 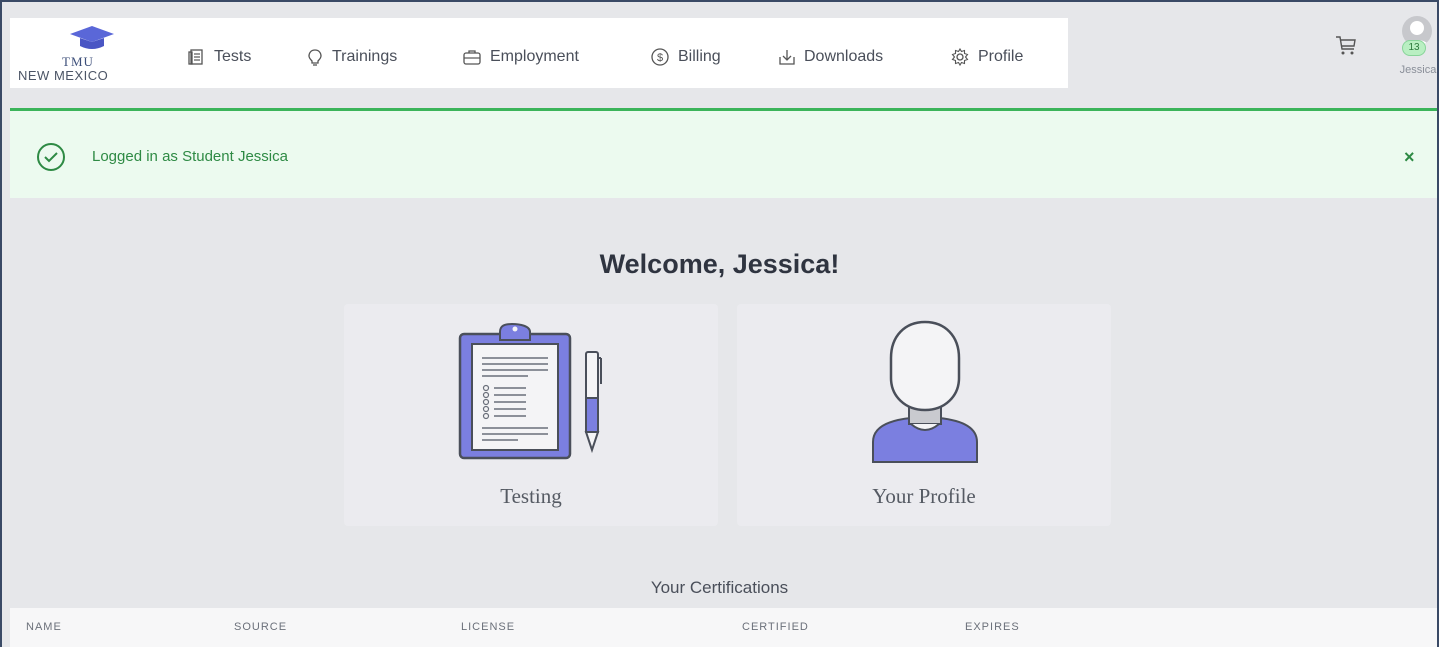 What do you see at coordinates (1409, 157) in the screenshot?
I see `alert-close-button: ×` at bounding box center [1409, 157].